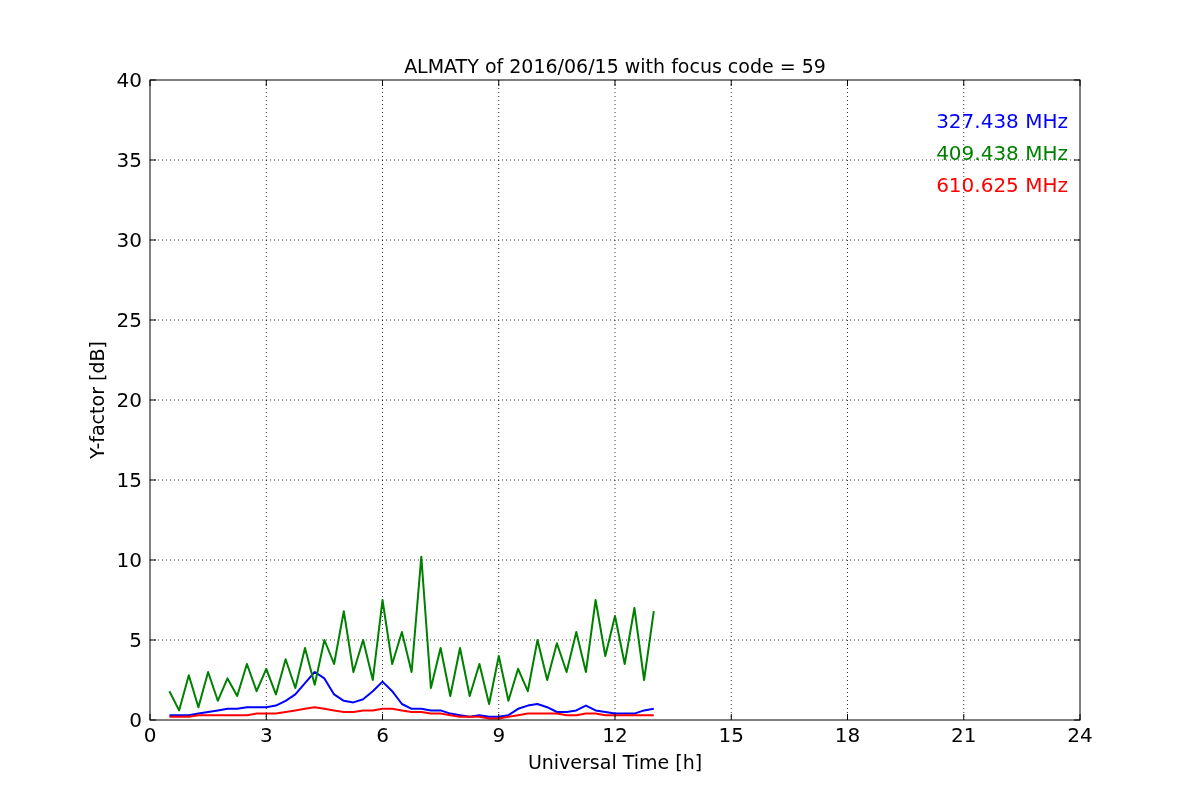 Image resolution: width=1200 pixels, height=800 pixels. Describe the element at coordinates (129, 400) in the screenshot. I see `y-tick-label: 20` at that location.